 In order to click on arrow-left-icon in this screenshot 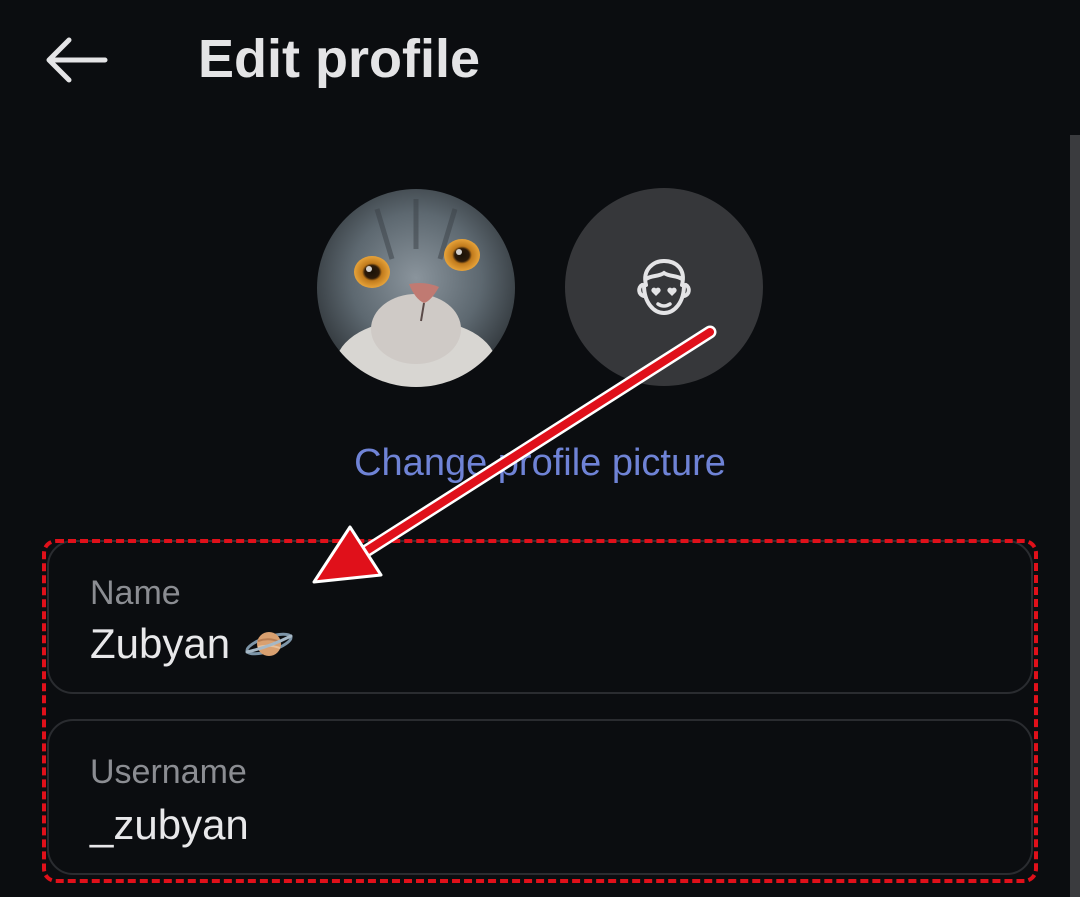, I will do `click(77, 60)`.